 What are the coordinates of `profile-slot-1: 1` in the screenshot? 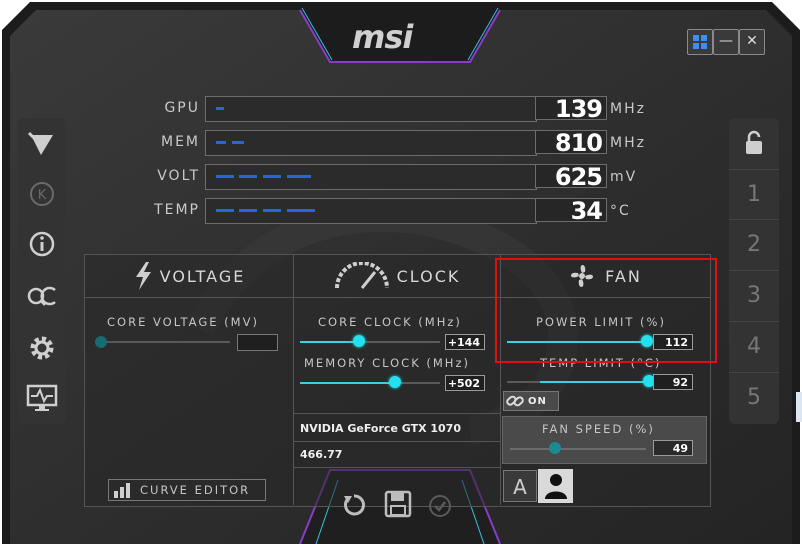 It's located at (754, 194).